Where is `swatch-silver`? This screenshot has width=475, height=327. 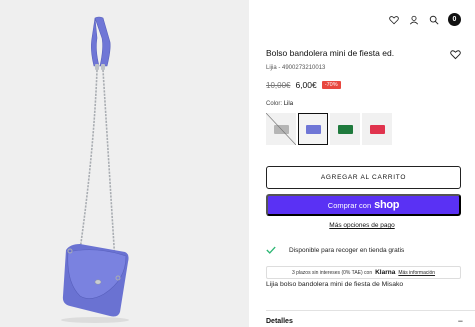 swatch-silver is located at coordinates (281, 129).